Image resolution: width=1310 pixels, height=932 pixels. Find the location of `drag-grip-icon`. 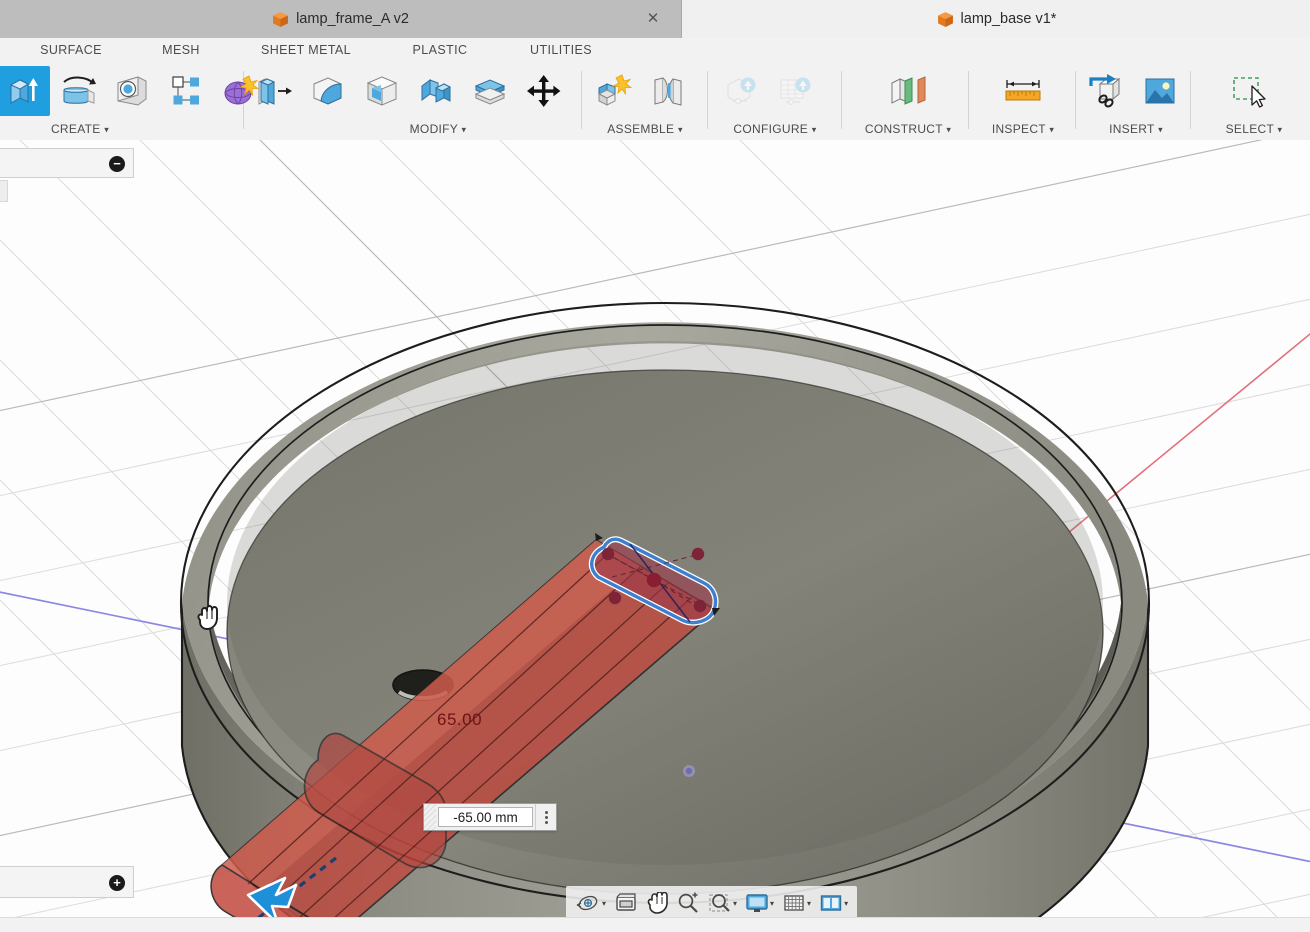

drag-grip-icon is located at coordinates (430, 817).